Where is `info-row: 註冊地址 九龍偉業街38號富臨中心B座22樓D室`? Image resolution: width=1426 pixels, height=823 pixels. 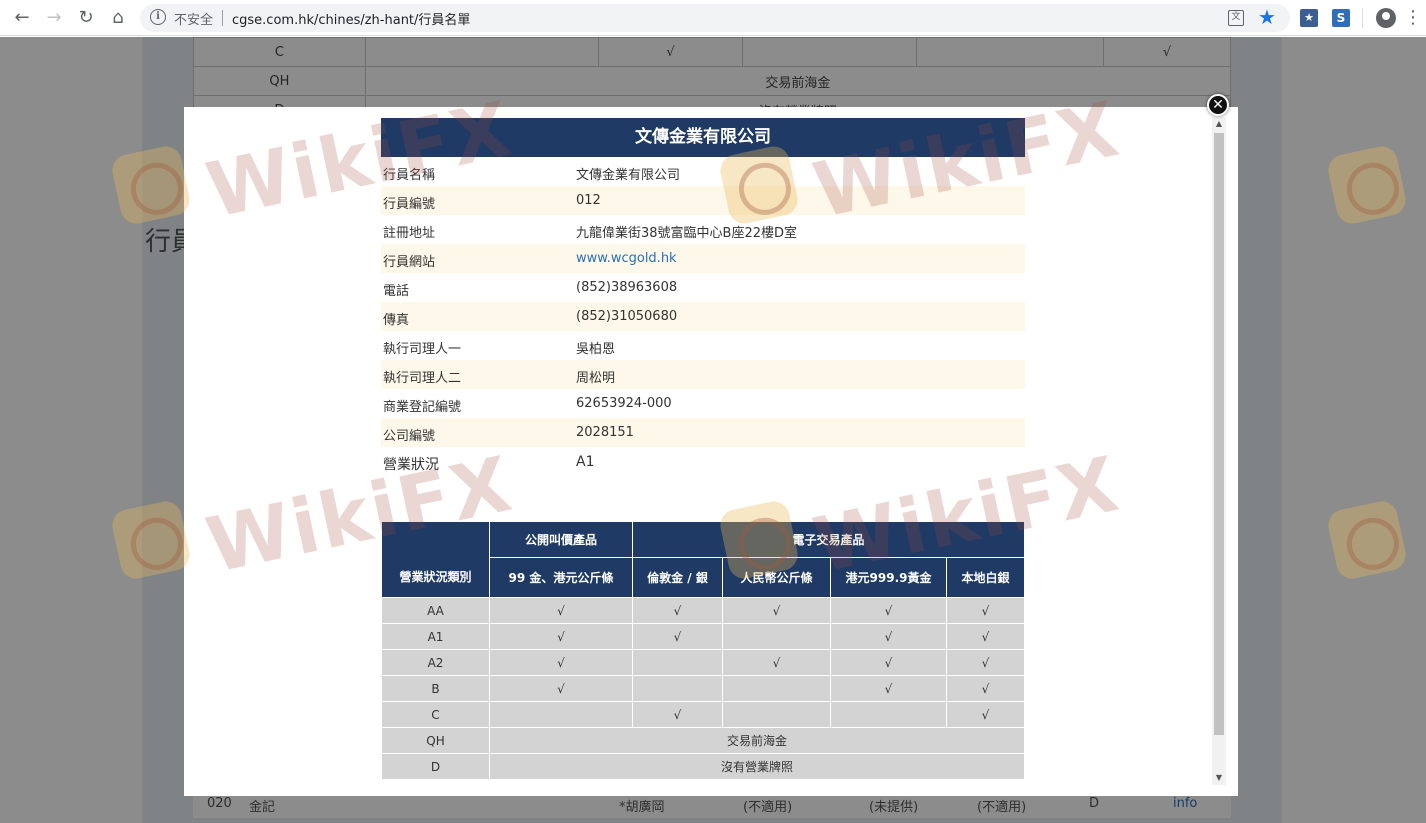
info-row: 註冊地址 九龍偉業街38號富臨中心B座22樓D室 is located at coordinates (703, 229).